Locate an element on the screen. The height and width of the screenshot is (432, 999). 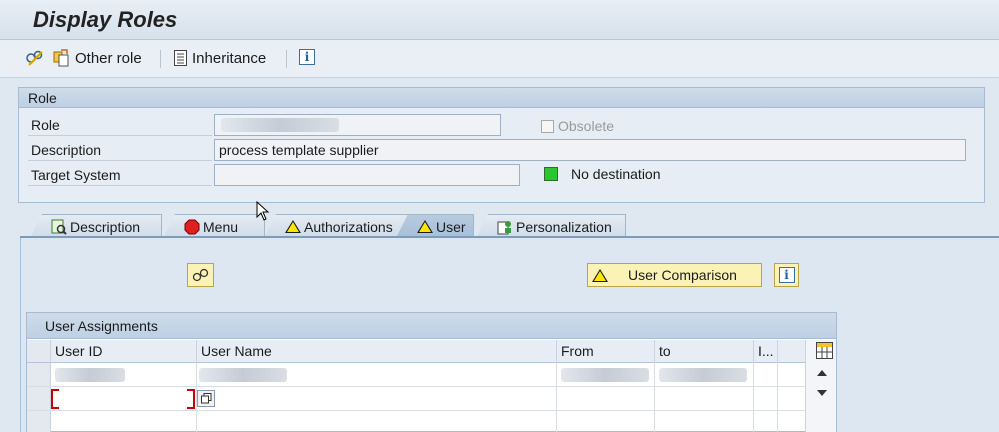
scroll-down-arrow is located at coordinates (822, 393).